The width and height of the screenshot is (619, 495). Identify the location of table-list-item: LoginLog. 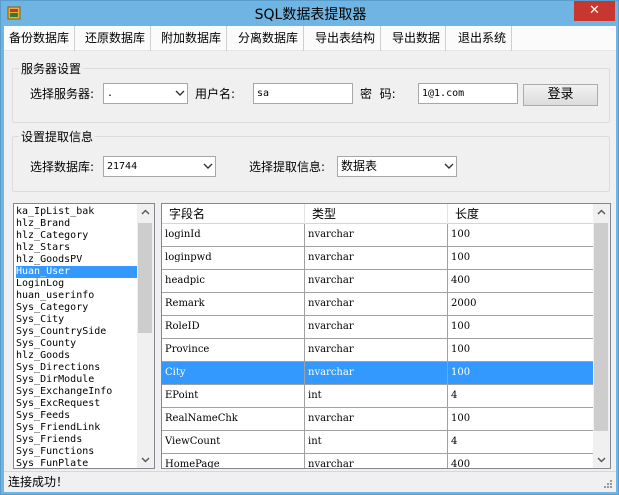
(77, 284).